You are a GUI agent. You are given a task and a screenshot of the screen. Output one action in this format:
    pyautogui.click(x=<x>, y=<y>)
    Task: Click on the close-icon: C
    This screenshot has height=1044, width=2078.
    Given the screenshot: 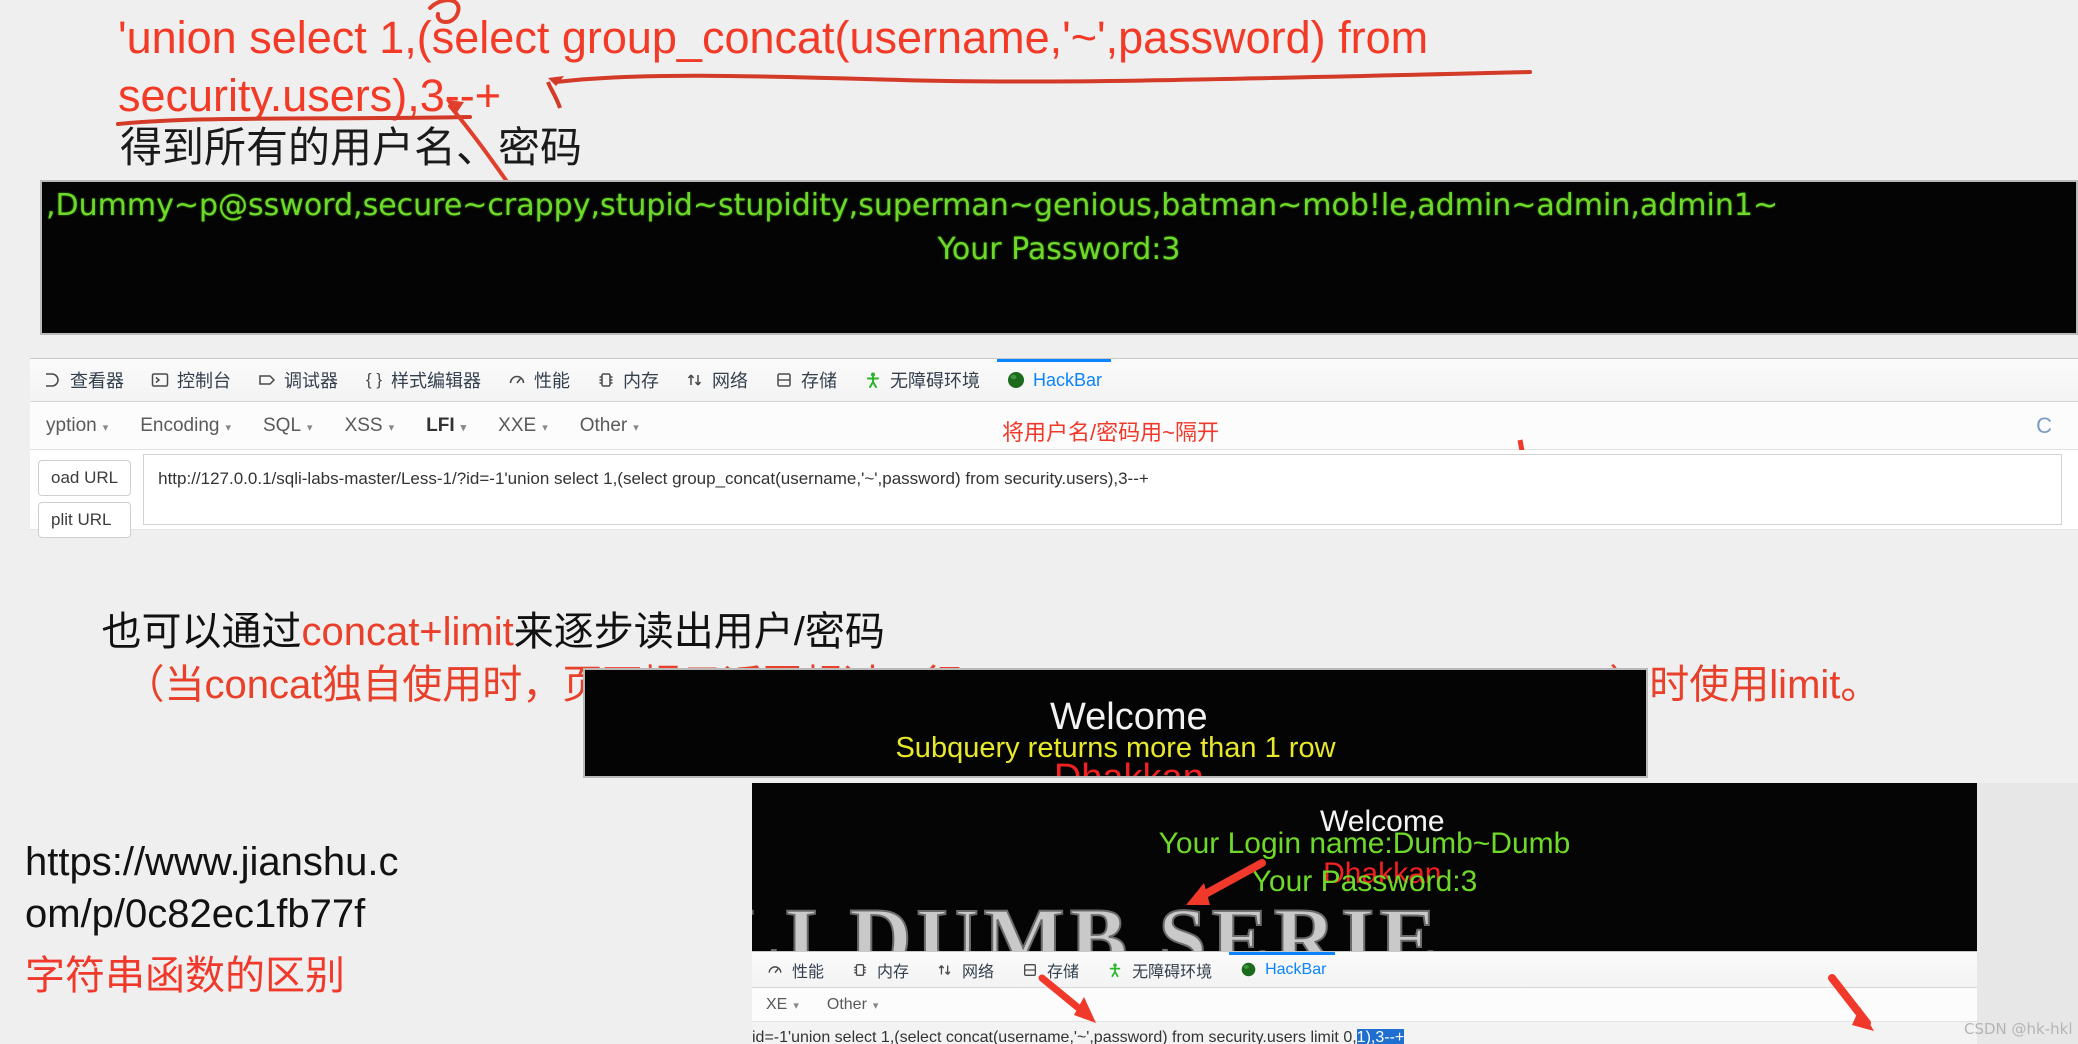 What is the action you would take?
    pyautogui.click(x=2030, y=426)
    